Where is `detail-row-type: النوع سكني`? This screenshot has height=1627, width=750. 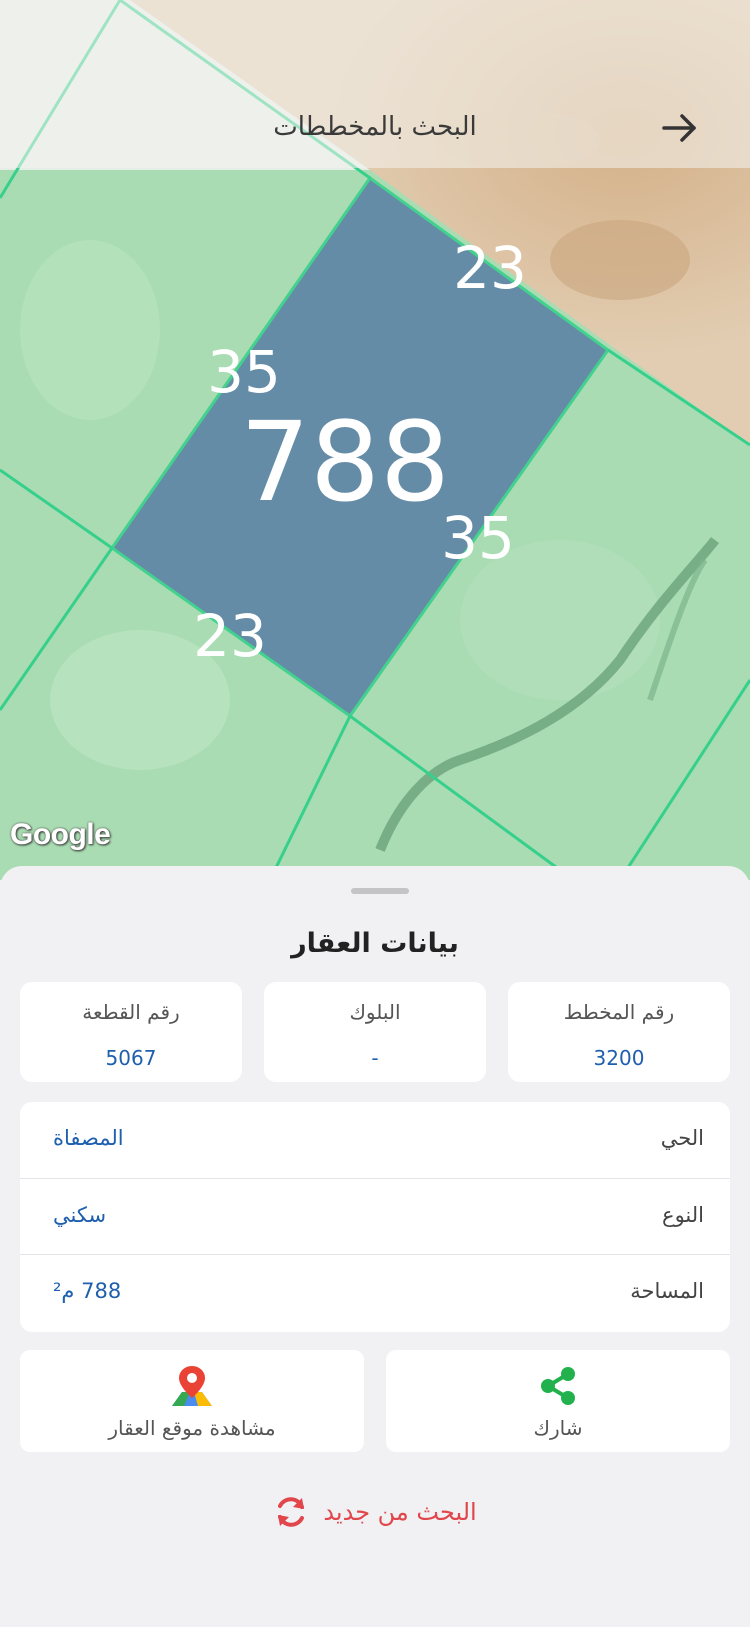 detail-row-type: النوع سكني is located at coordinates (375, 1217).